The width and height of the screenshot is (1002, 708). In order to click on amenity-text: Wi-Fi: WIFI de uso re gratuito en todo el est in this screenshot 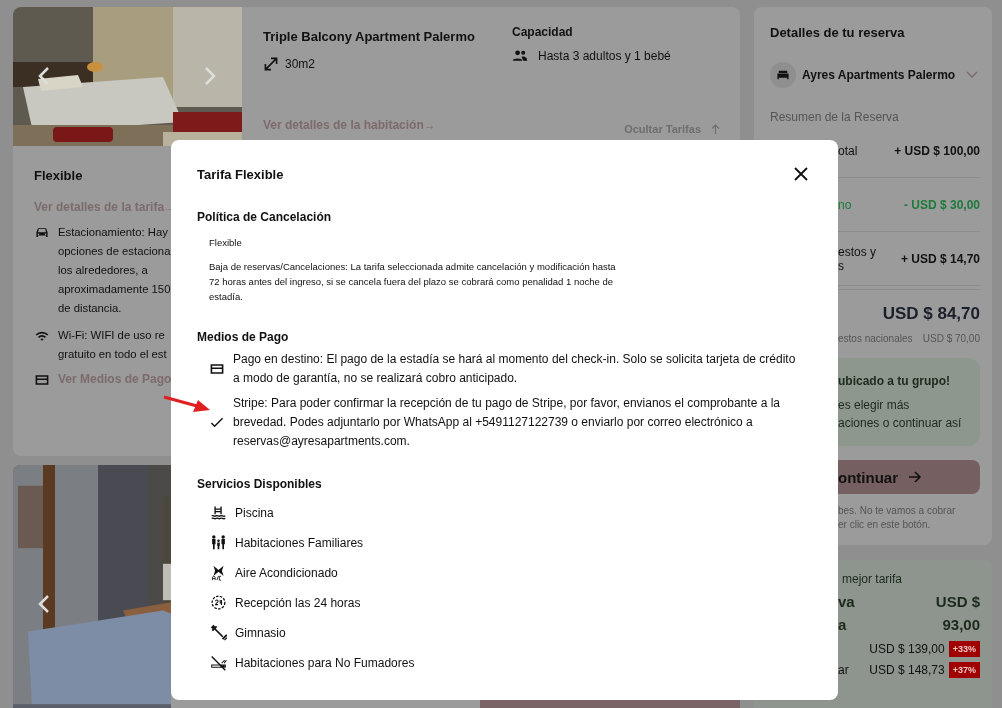, I will do `click(112, 345)`.